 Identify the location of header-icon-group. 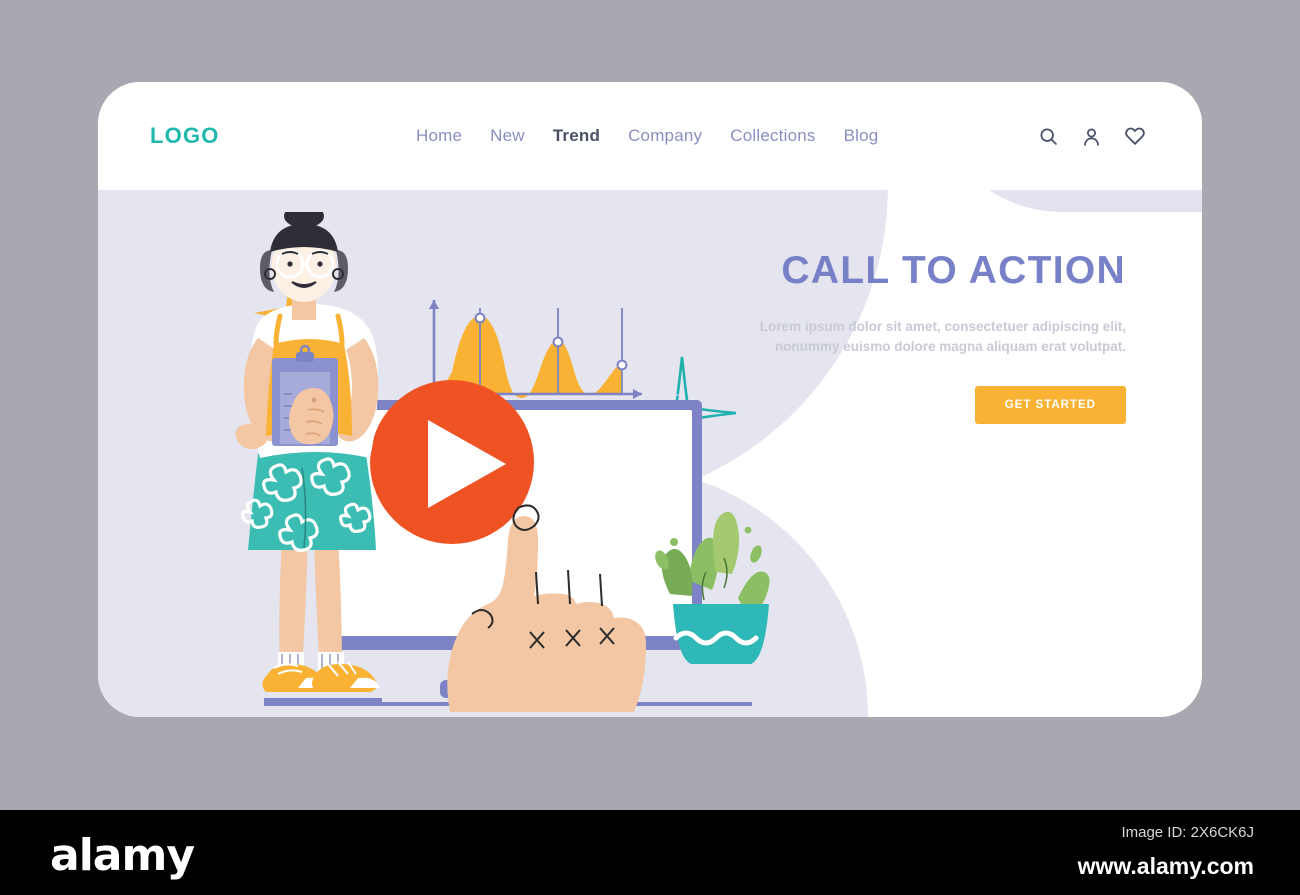
(1092, 136).